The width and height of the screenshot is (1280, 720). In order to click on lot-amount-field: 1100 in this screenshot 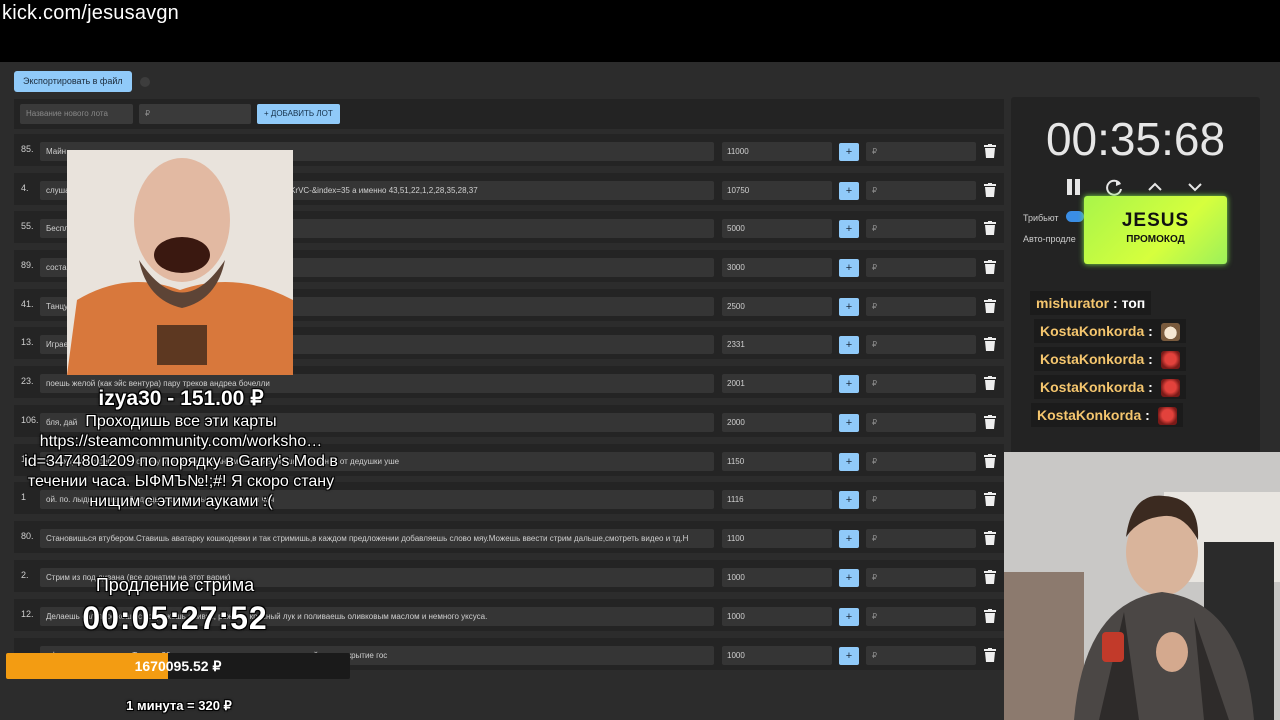, I will do `click(777, 538)`.